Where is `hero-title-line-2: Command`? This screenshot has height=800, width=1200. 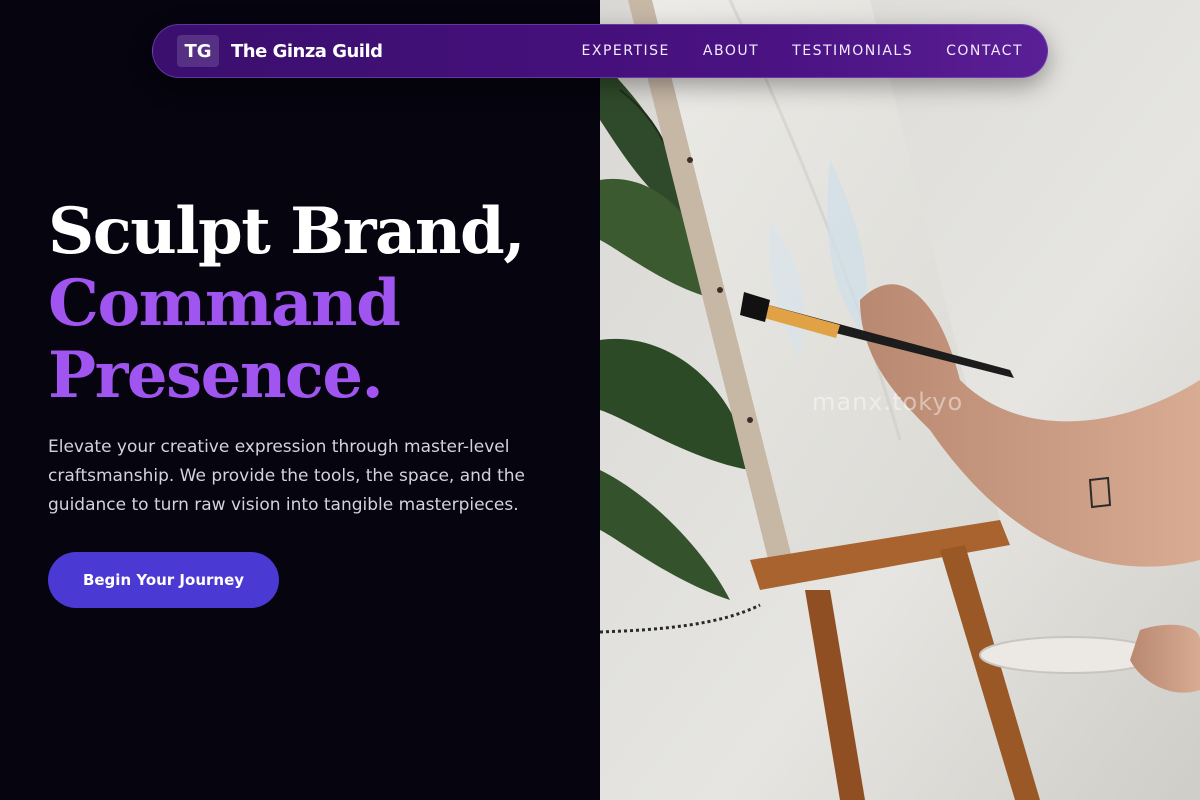
hero-title-line-2: Command is located at coordinates (224, 303).